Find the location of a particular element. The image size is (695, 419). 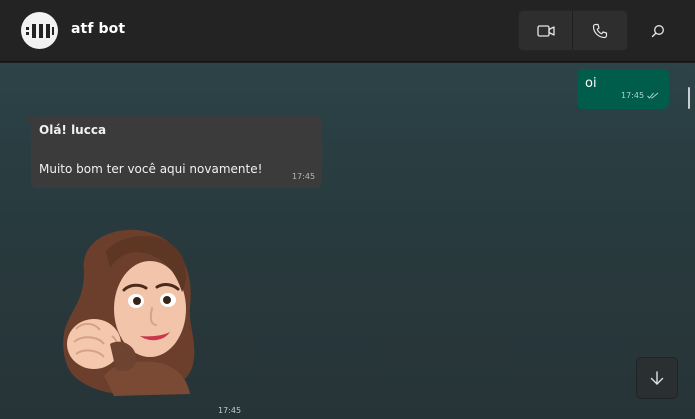

search-icon is located at coordinates (657, 31).